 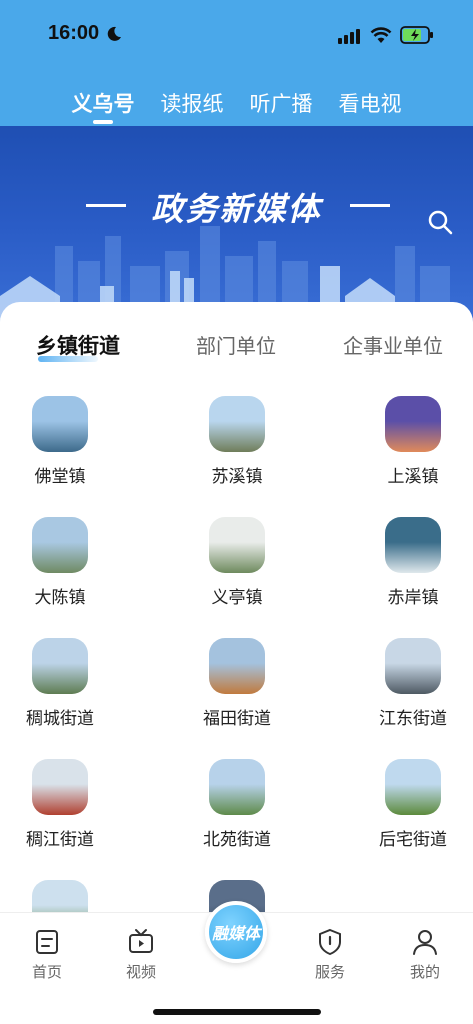 I want to click on town-label: 江东街道, so click(x=413, y=718).